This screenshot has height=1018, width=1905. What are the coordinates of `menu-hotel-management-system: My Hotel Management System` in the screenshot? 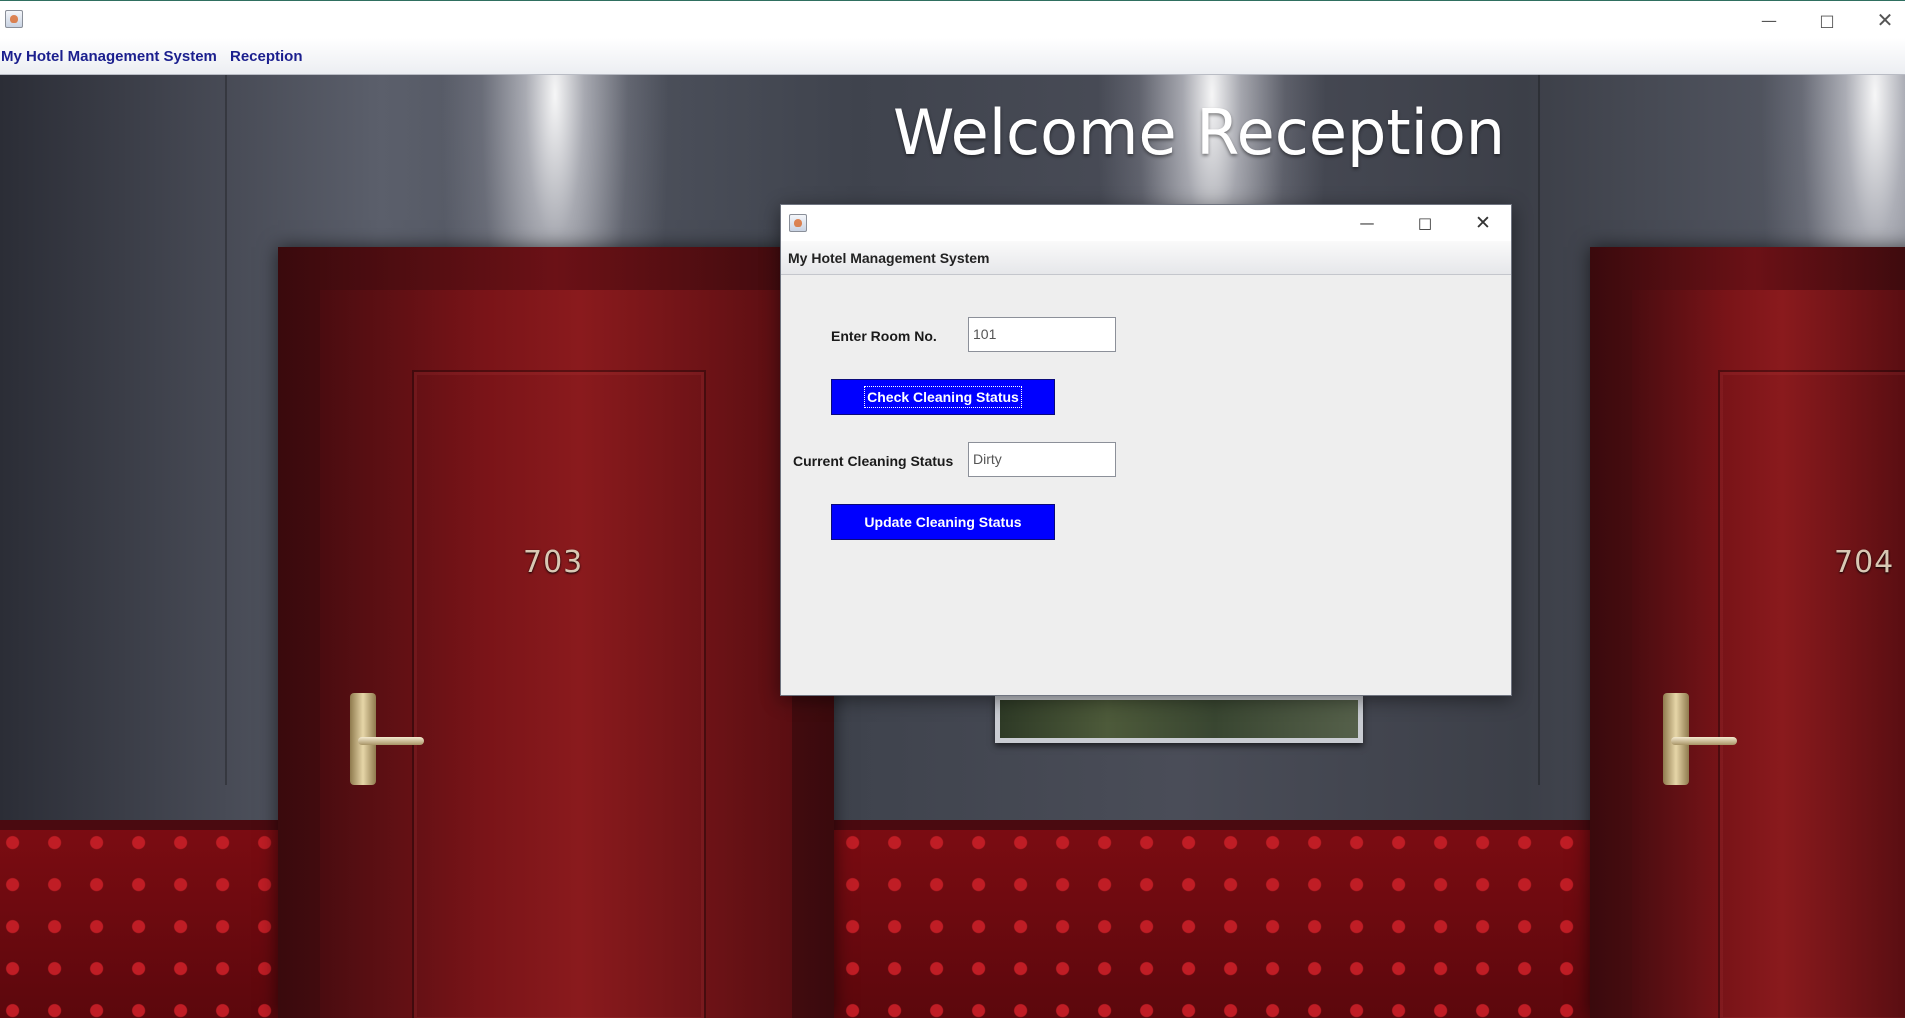 It's located at (109, 56).